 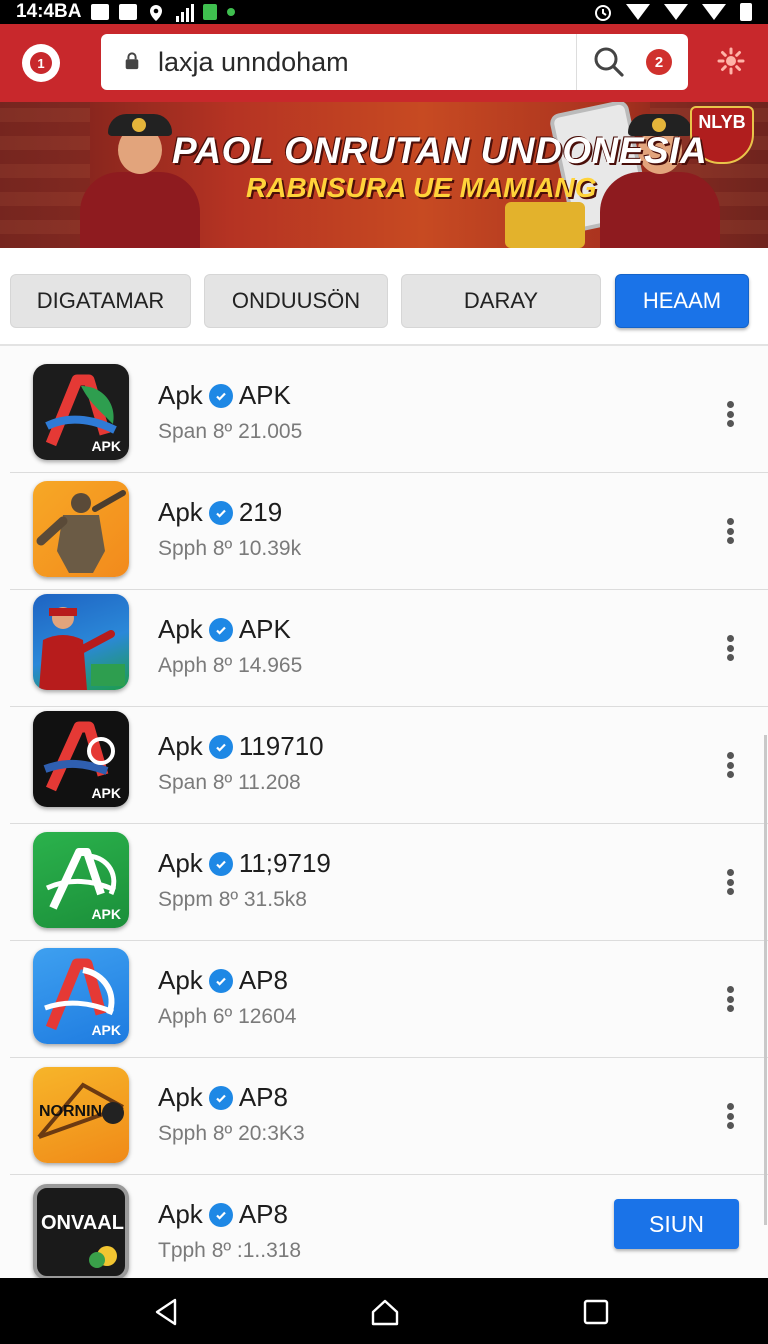 What do you see at coordinates (81, 642) in the screenshot?
I see `officer-poster-icon` at bounding box center [81, 642].